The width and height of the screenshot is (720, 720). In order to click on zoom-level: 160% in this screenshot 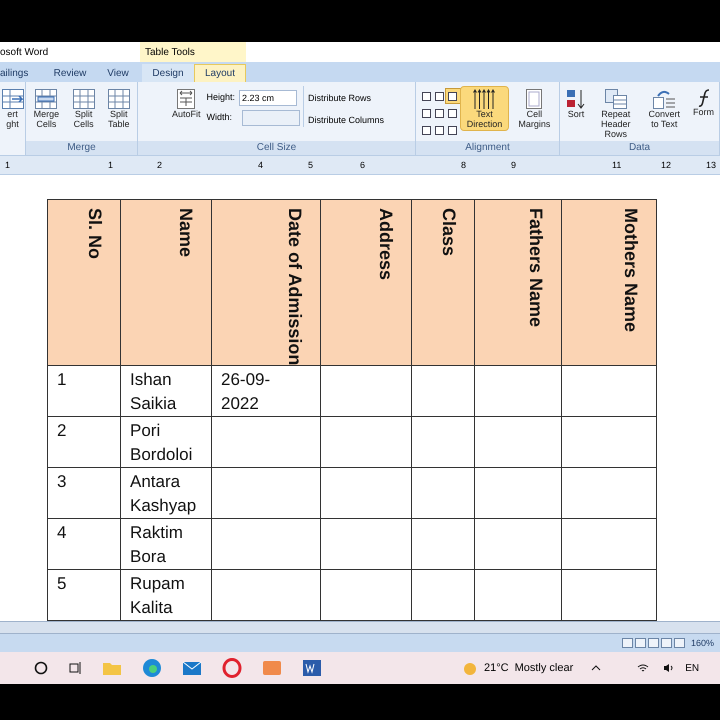, I will do `click(702, 643)`.